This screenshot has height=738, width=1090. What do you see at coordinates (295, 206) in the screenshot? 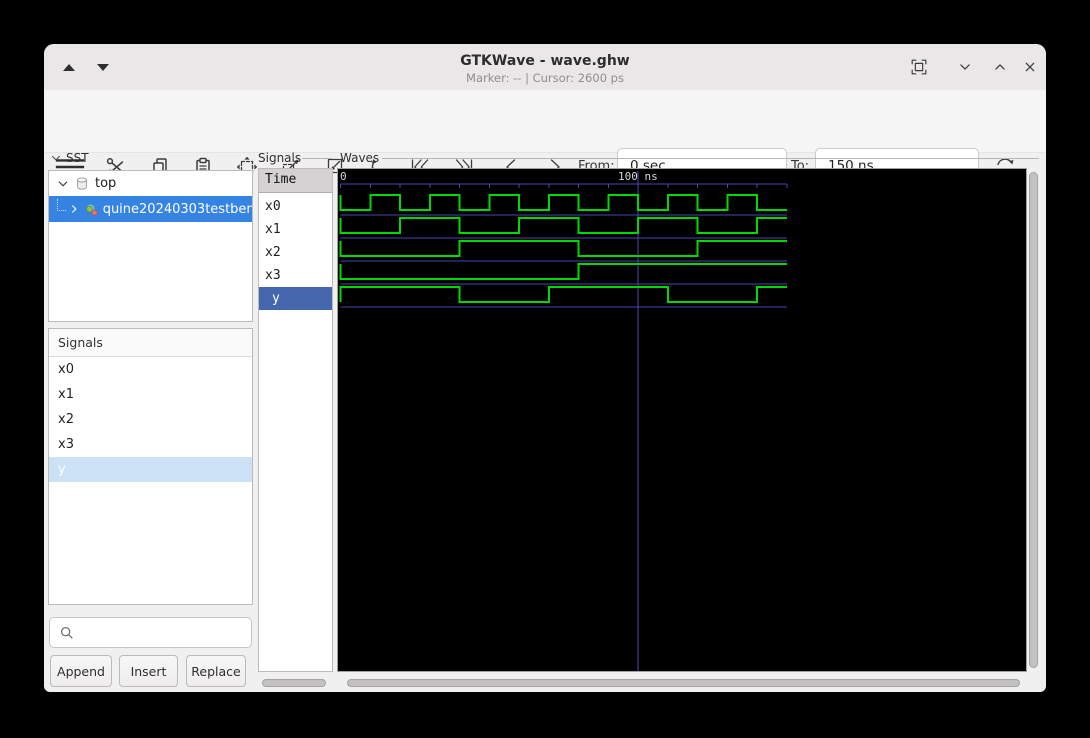
I see `signal-row-x0: x0` at bounding box center [295, 206].